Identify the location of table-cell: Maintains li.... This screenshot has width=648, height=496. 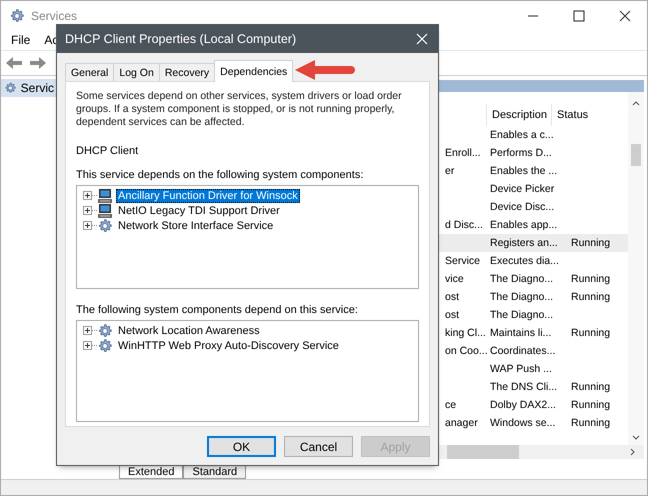
(521, 333).